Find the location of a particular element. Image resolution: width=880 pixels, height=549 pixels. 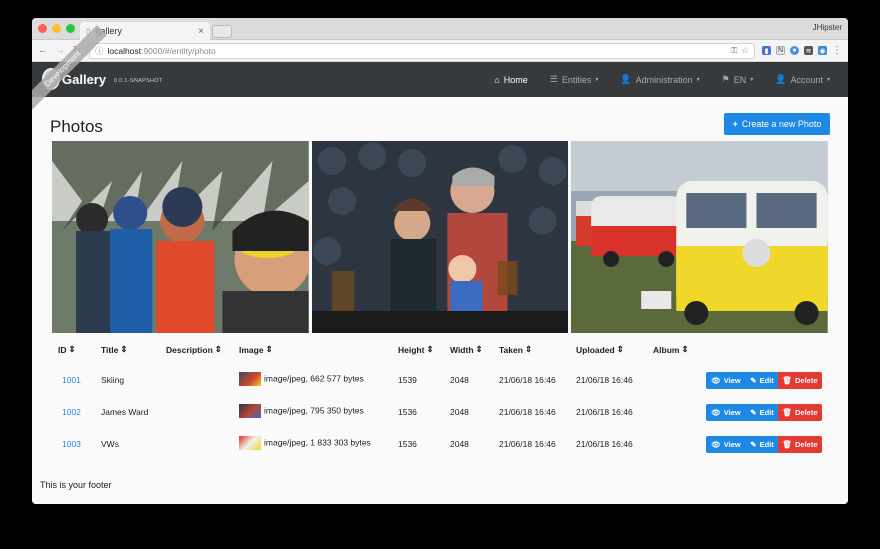

nav-administration-label: Administration is located at coordinates (664, 79).